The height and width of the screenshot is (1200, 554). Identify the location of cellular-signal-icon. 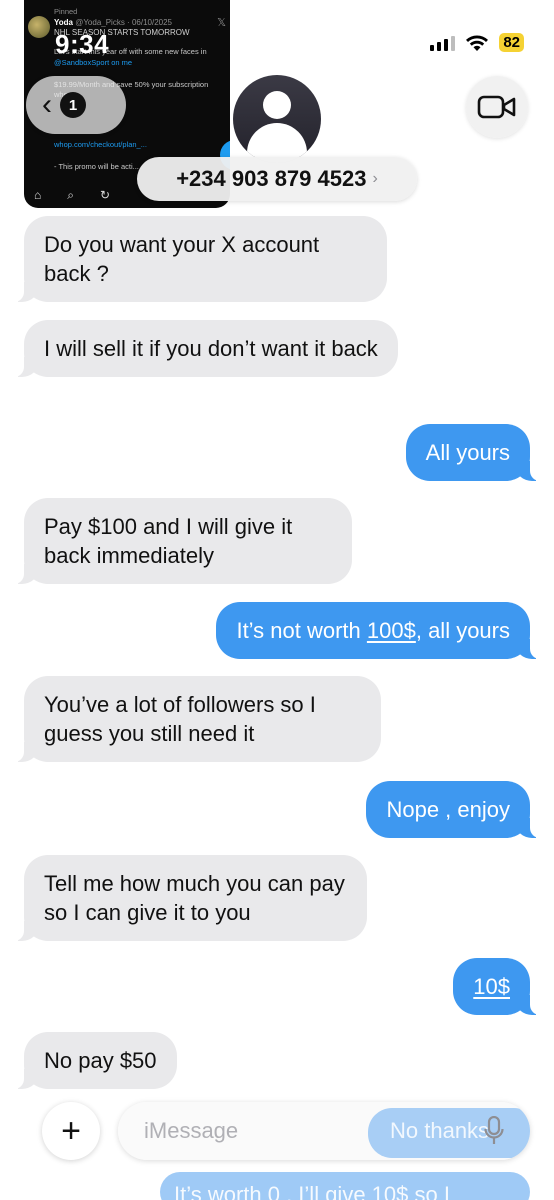
(443, 43).